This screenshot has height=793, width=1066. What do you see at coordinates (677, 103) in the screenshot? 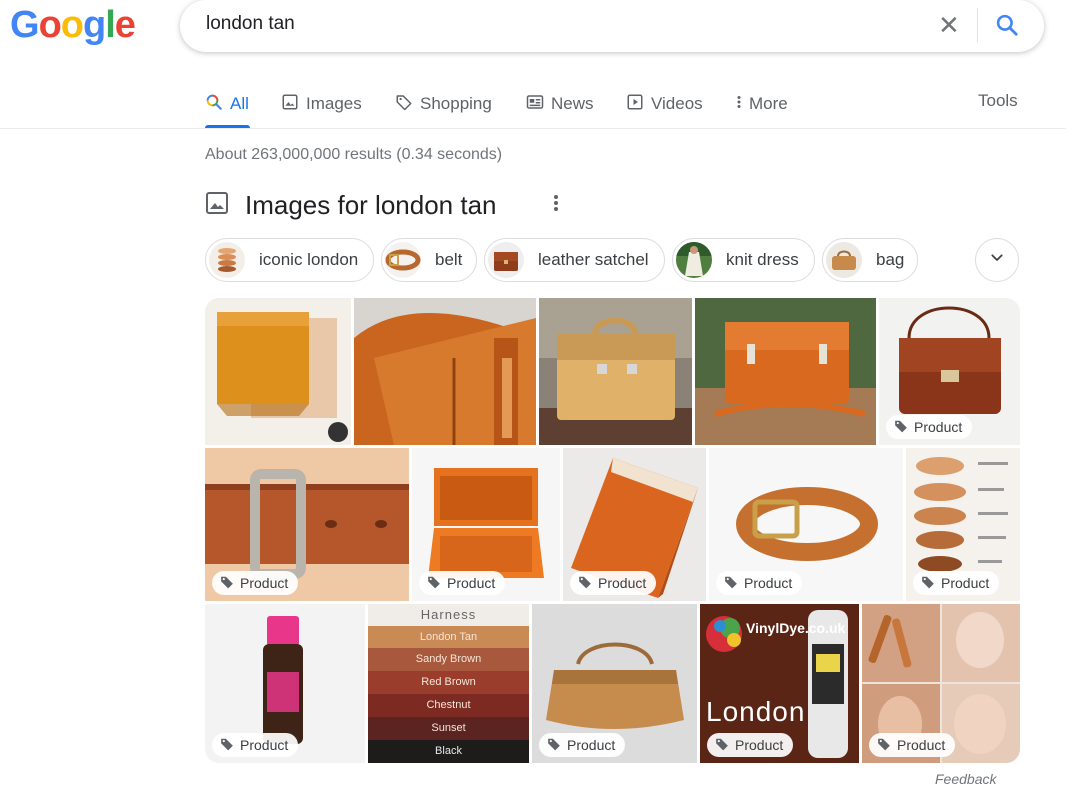
I see `tab-label: Videos` at bounding box center [677, 103].